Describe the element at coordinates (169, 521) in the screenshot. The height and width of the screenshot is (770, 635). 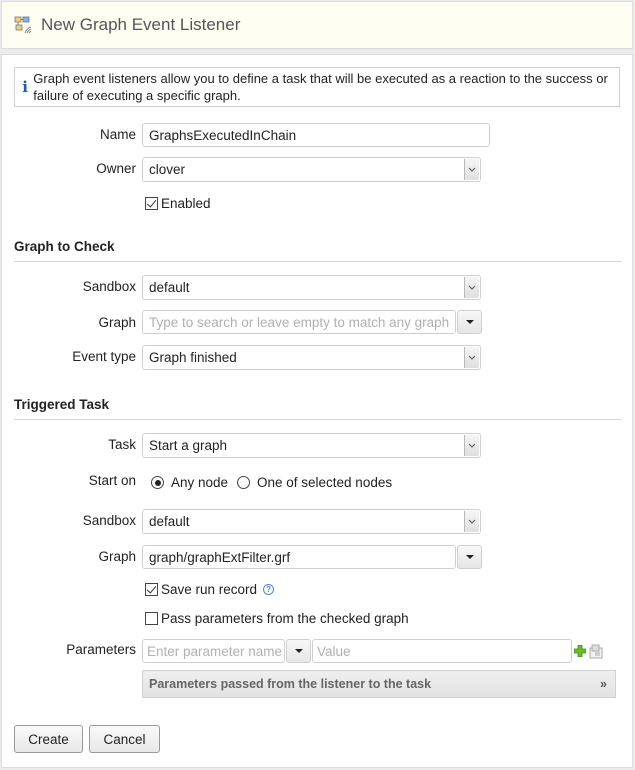
I see `task-sandbox-value: default` at that location.